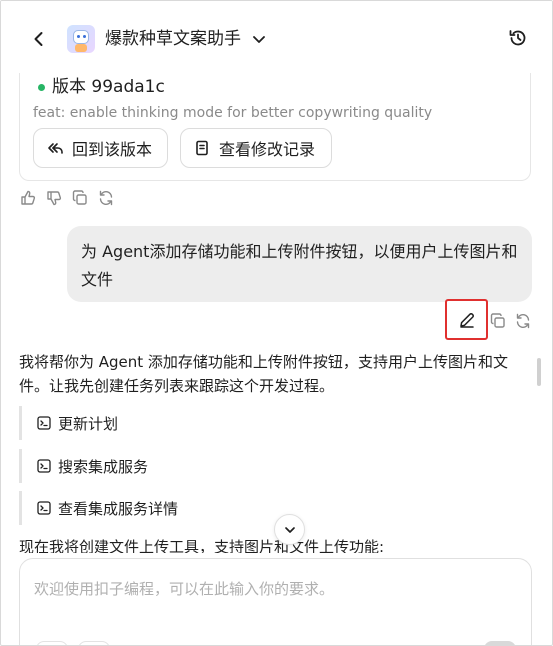 This screenshot has width=553, height=646. Describe the element at coordinates (55, 148) in the screenshot. I see `reply-all-icon` at that location.